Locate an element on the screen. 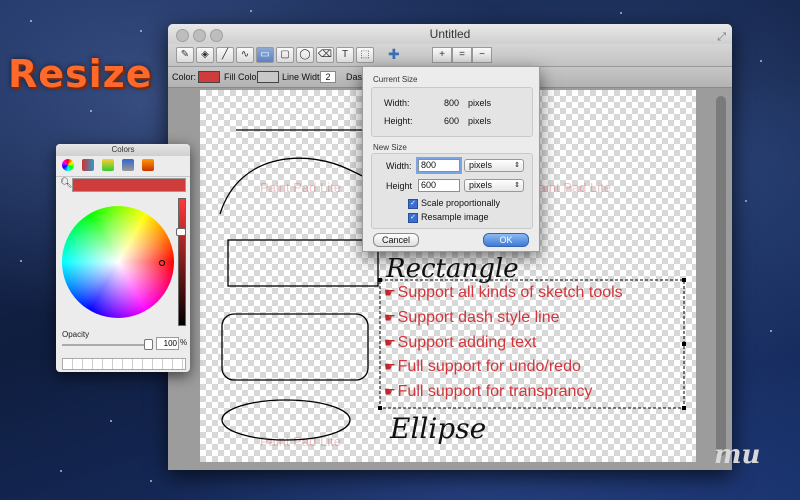 The image size is (800, 500). colors-title: Colors is located at coordinates (123, 150).